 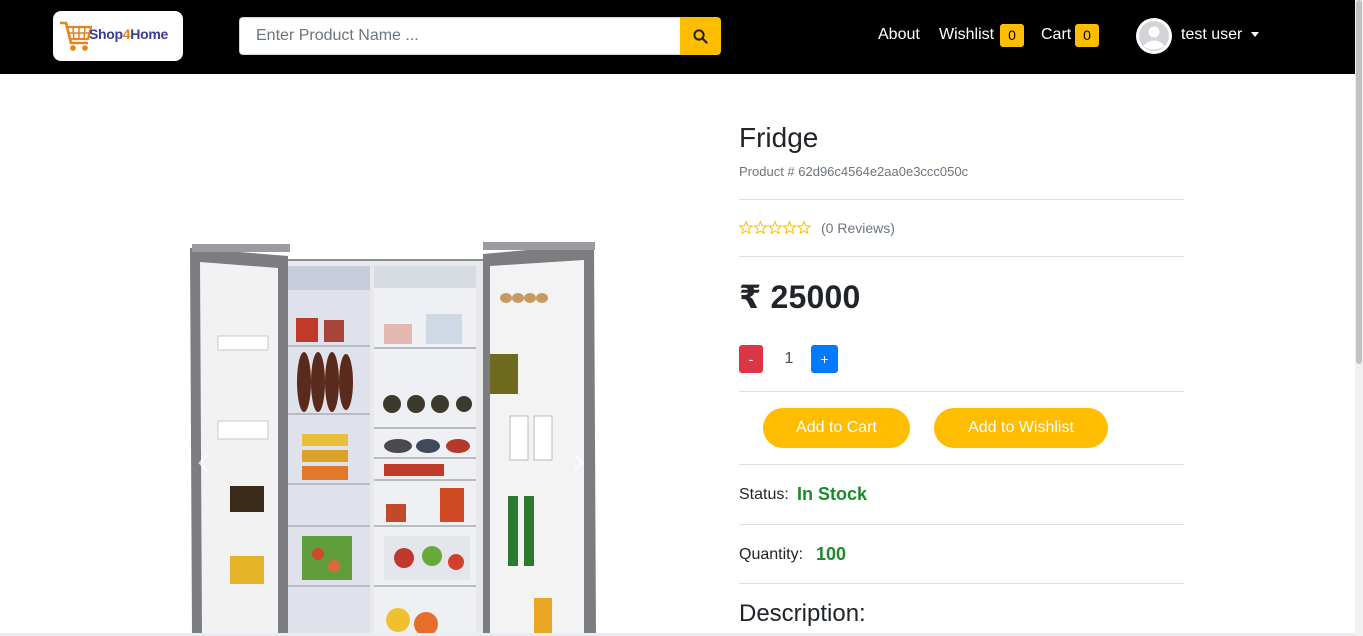 I want to click on search-icon, so click(x=700, y=36).